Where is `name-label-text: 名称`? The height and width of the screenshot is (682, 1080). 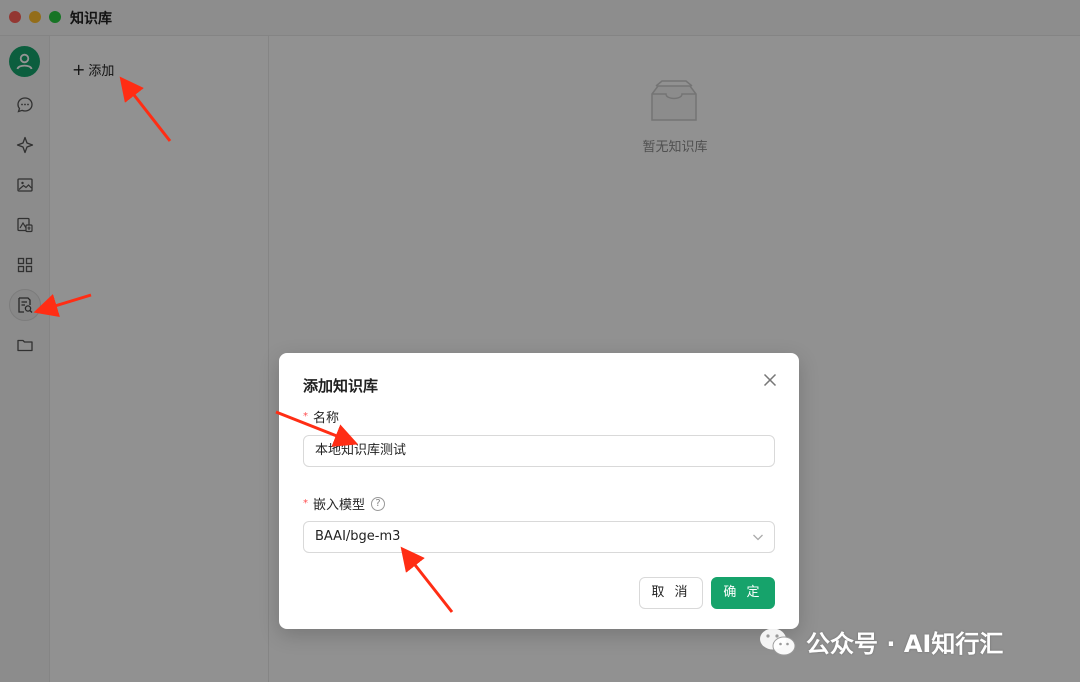
name-label-text: 名称 is located at coordinates (326, 418).